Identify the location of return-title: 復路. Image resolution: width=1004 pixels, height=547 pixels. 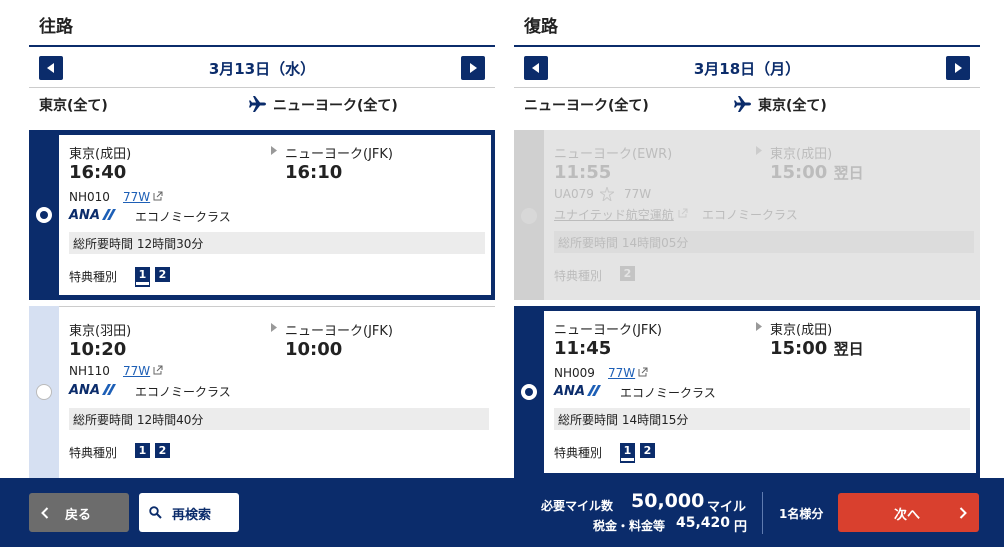
(541, 27).